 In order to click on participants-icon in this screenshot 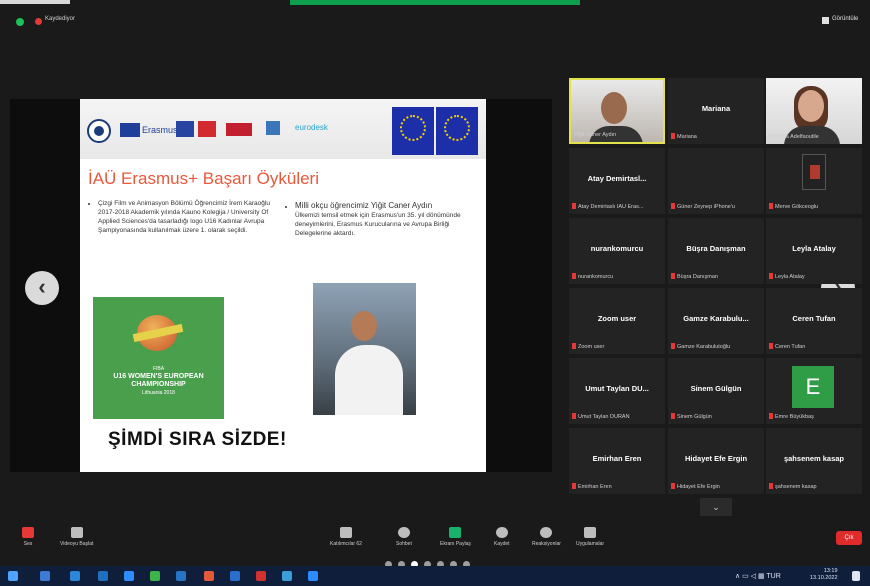, I will do `click(345, 532)`.